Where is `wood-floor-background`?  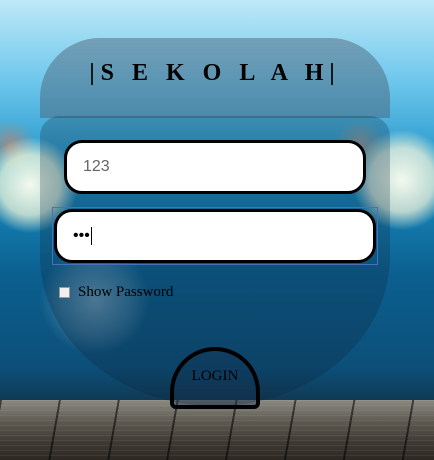
wood-floor-background is located at coordinates (217, 430).